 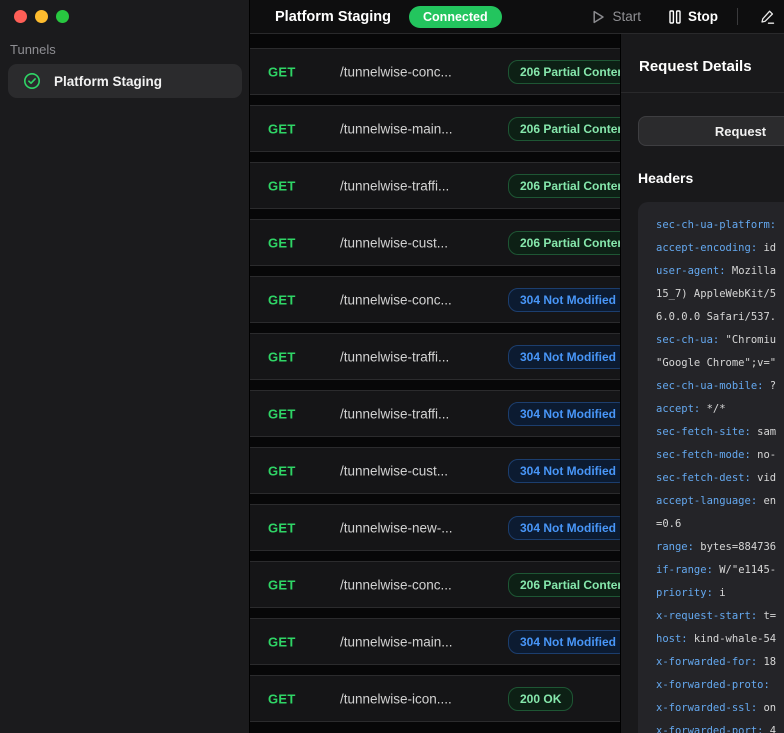 I want to click on zoom-traffic-light, so click(x=62, y=16).